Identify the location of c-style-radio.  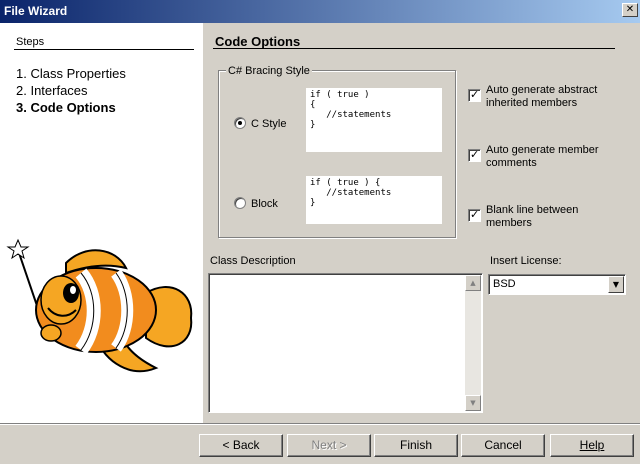
(240, 123).